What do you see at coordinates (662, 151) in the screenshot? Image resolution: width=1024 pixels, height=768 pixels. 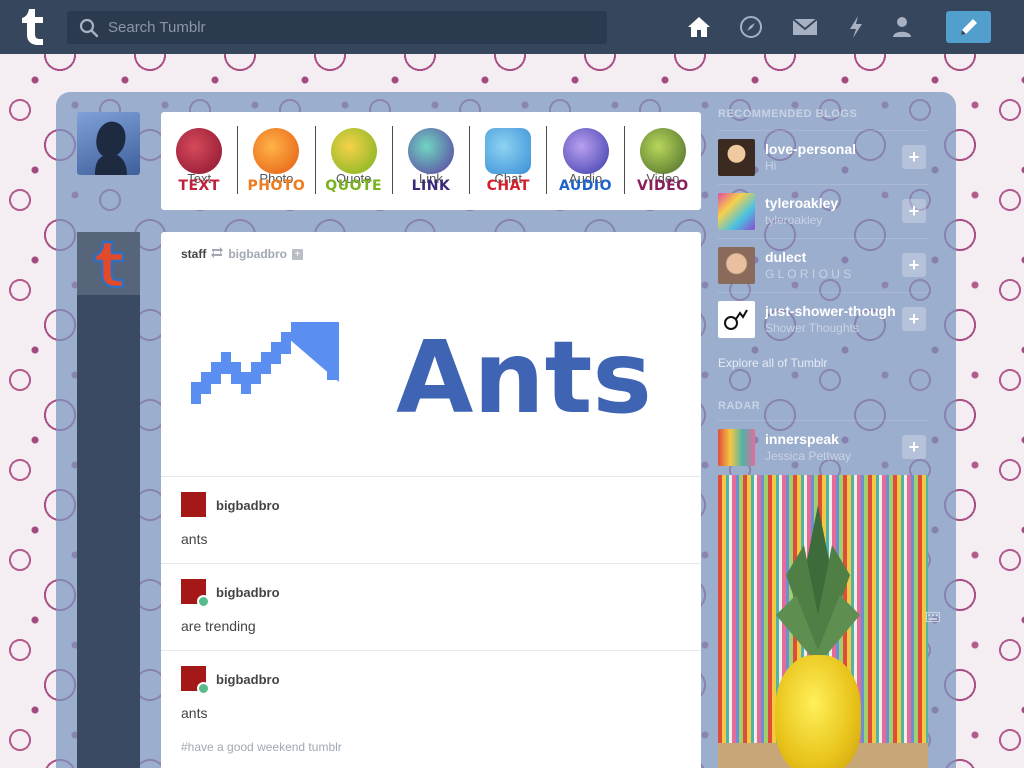 I see `video-mascot-icon` at bounding box center [662, 151].